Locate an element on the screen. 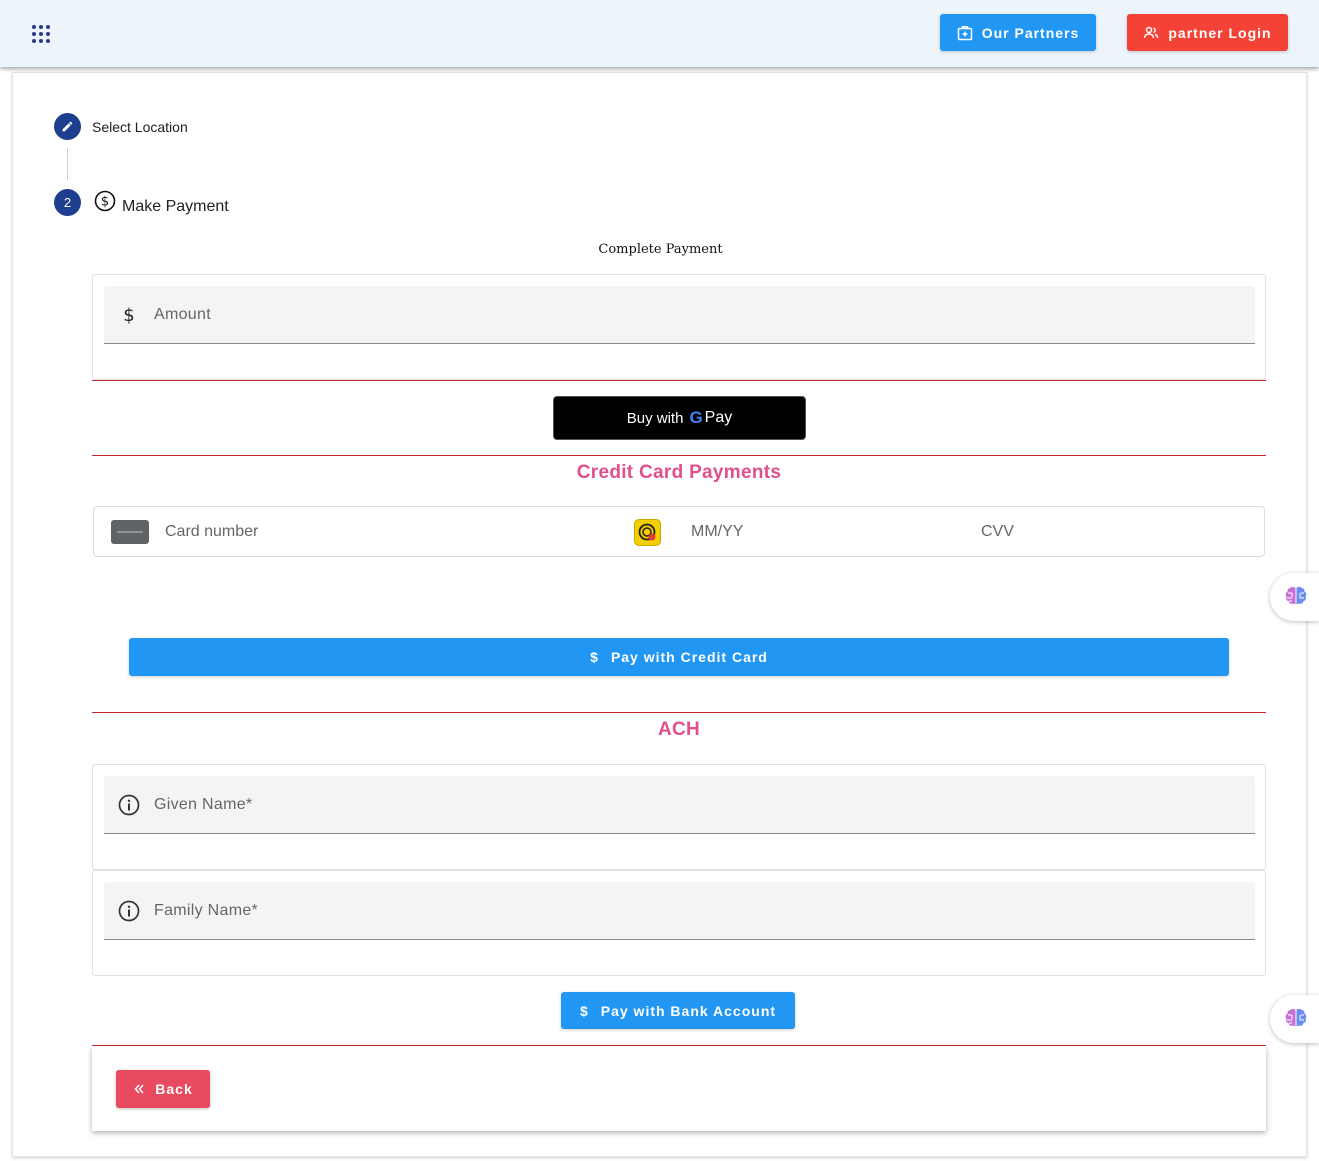  step2-label: Make Payment is located at coordinates (175, 206).